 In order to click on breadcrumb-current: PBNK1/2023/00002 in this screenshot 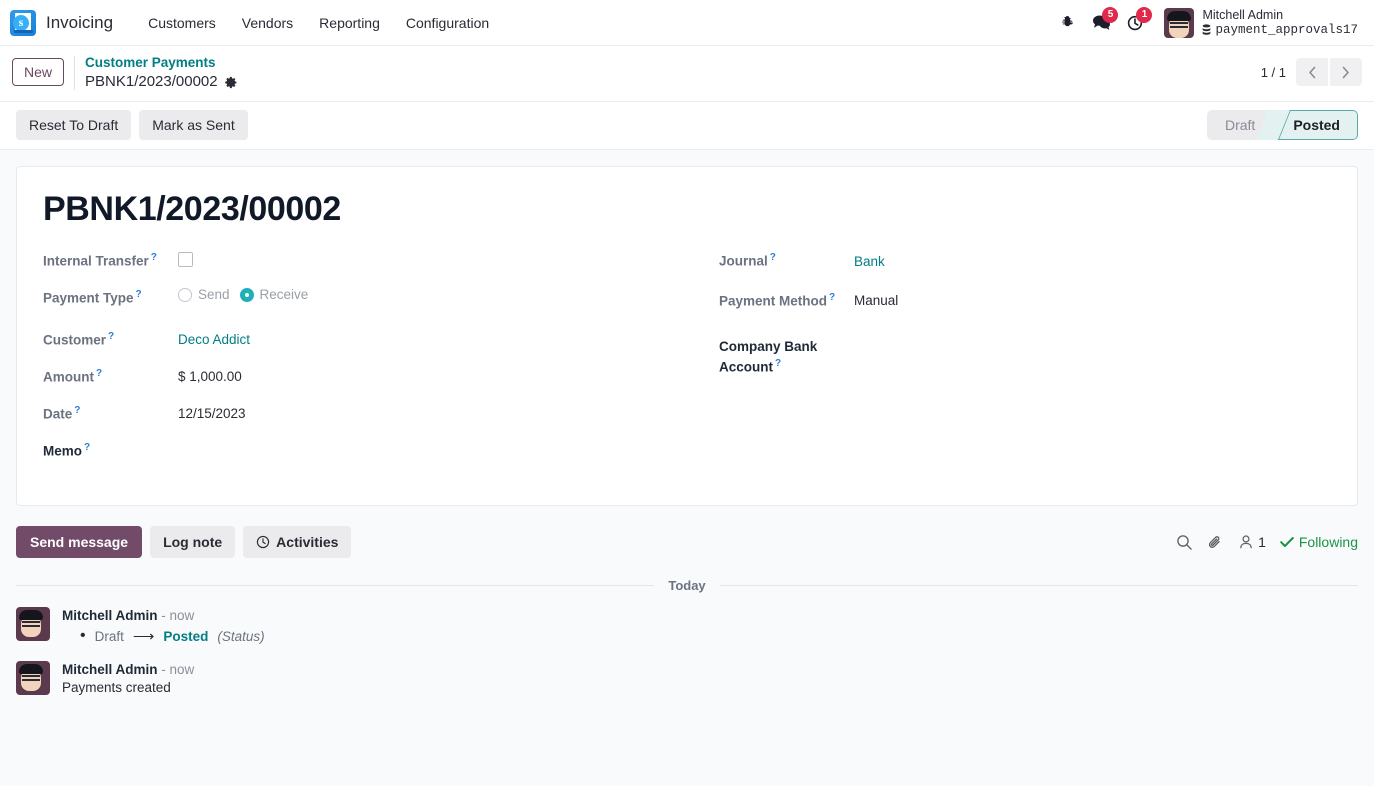, I will do `click(161, 82)`.